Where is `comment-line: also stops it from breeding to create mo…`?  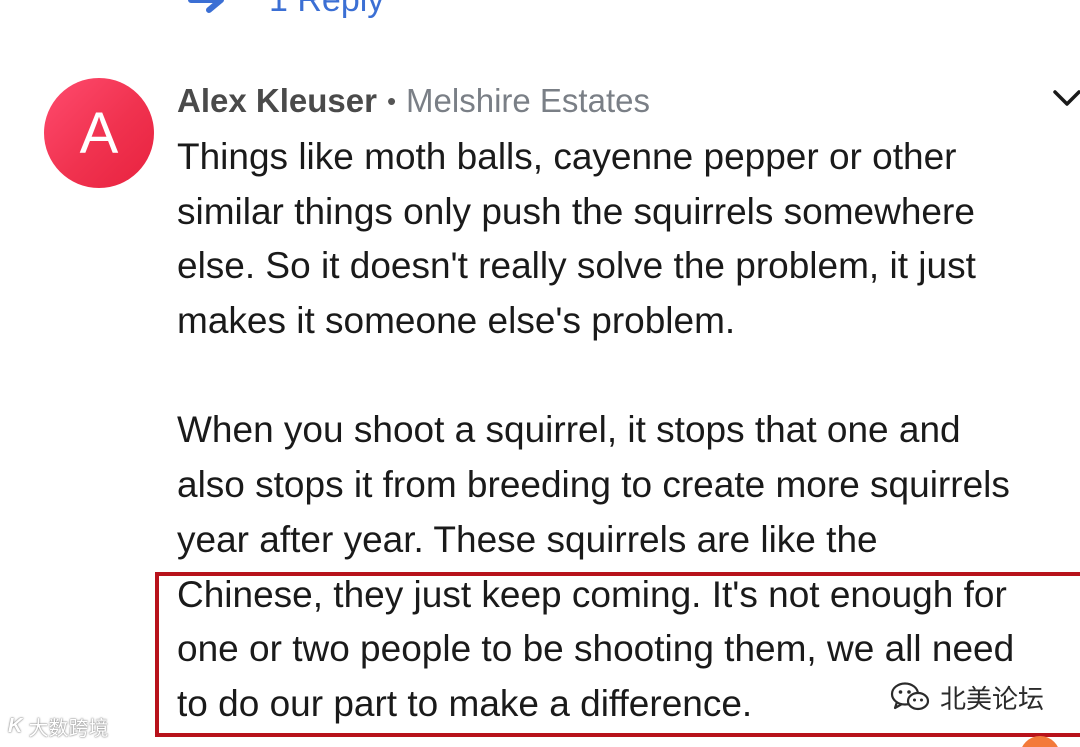 comment-line: also stops it from breeding to create mo… is located at coordinates (593, 485).